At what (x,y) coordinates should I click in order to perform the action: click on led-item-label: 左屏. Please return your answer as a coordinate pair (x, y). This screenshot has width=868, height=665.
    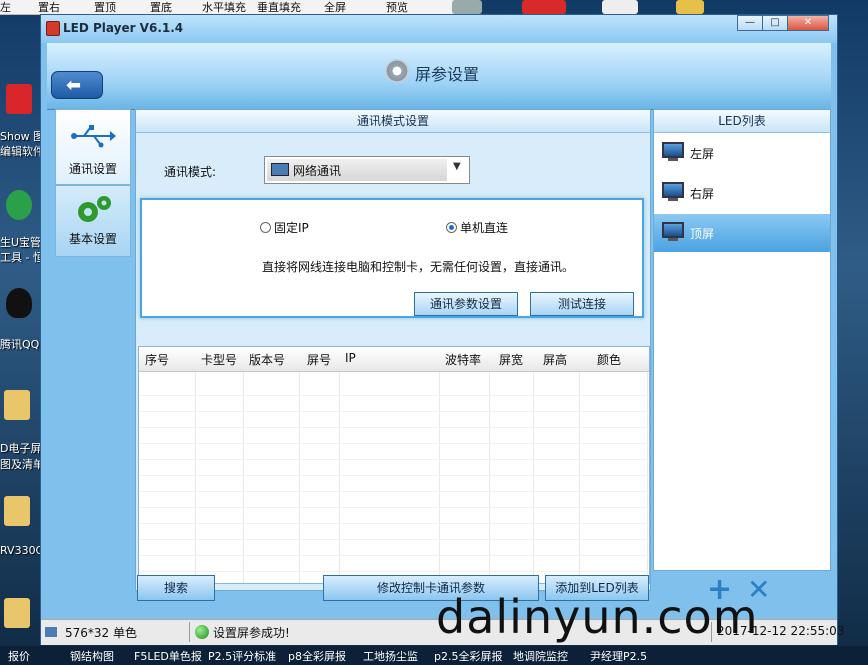
    Looking at the image, I should click on (702, 154).